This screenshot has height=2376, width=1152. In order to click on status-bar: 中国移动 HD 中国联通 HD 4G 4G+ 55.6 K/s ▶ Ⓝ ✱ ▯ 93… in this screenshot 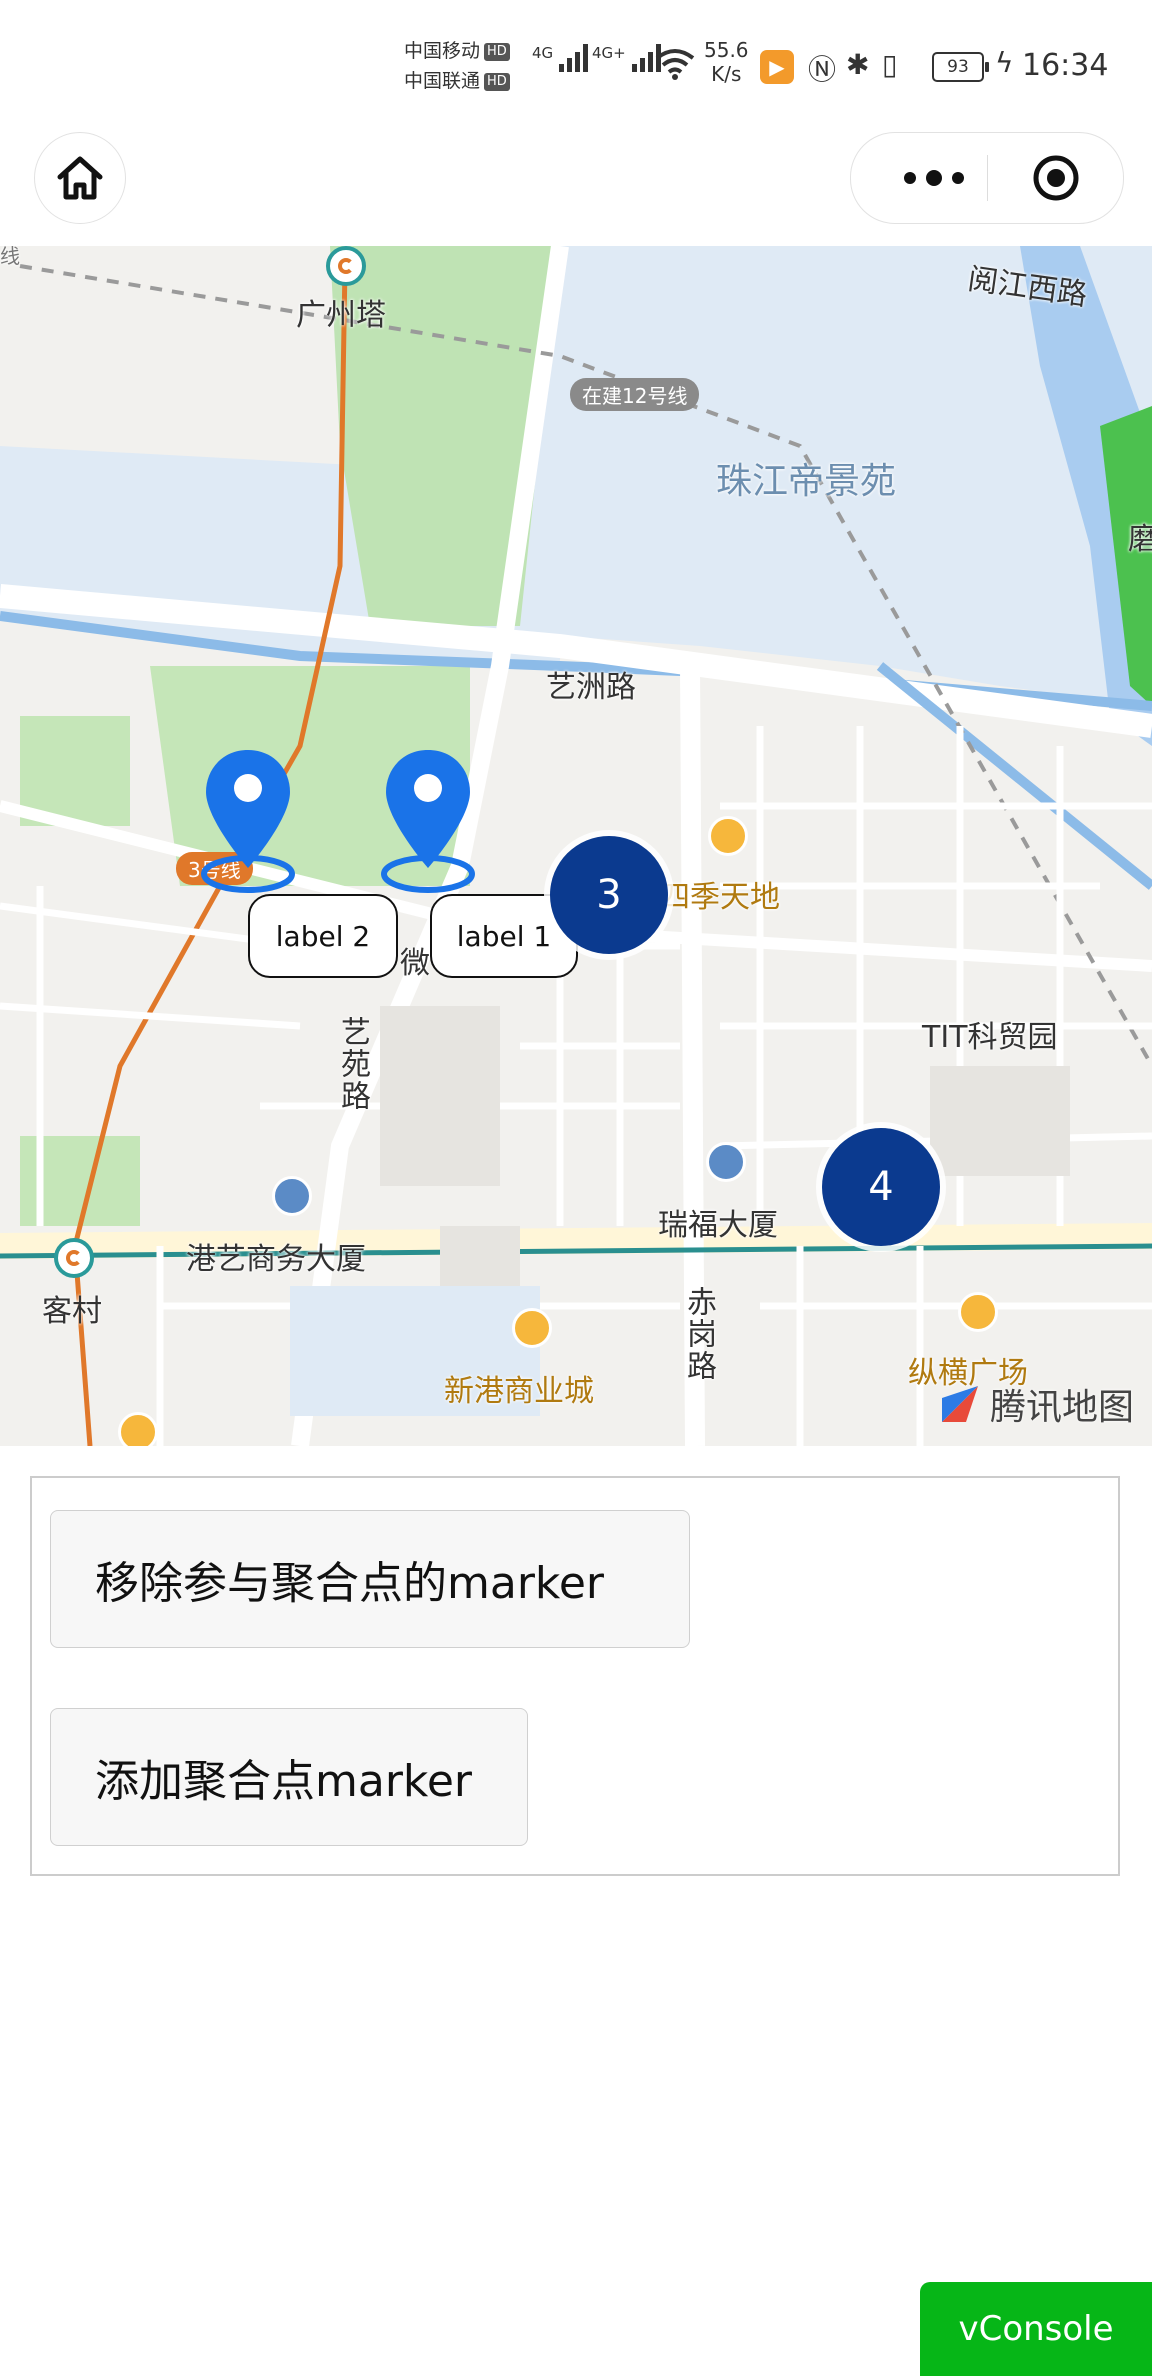, I will do `click(576, 65)`.